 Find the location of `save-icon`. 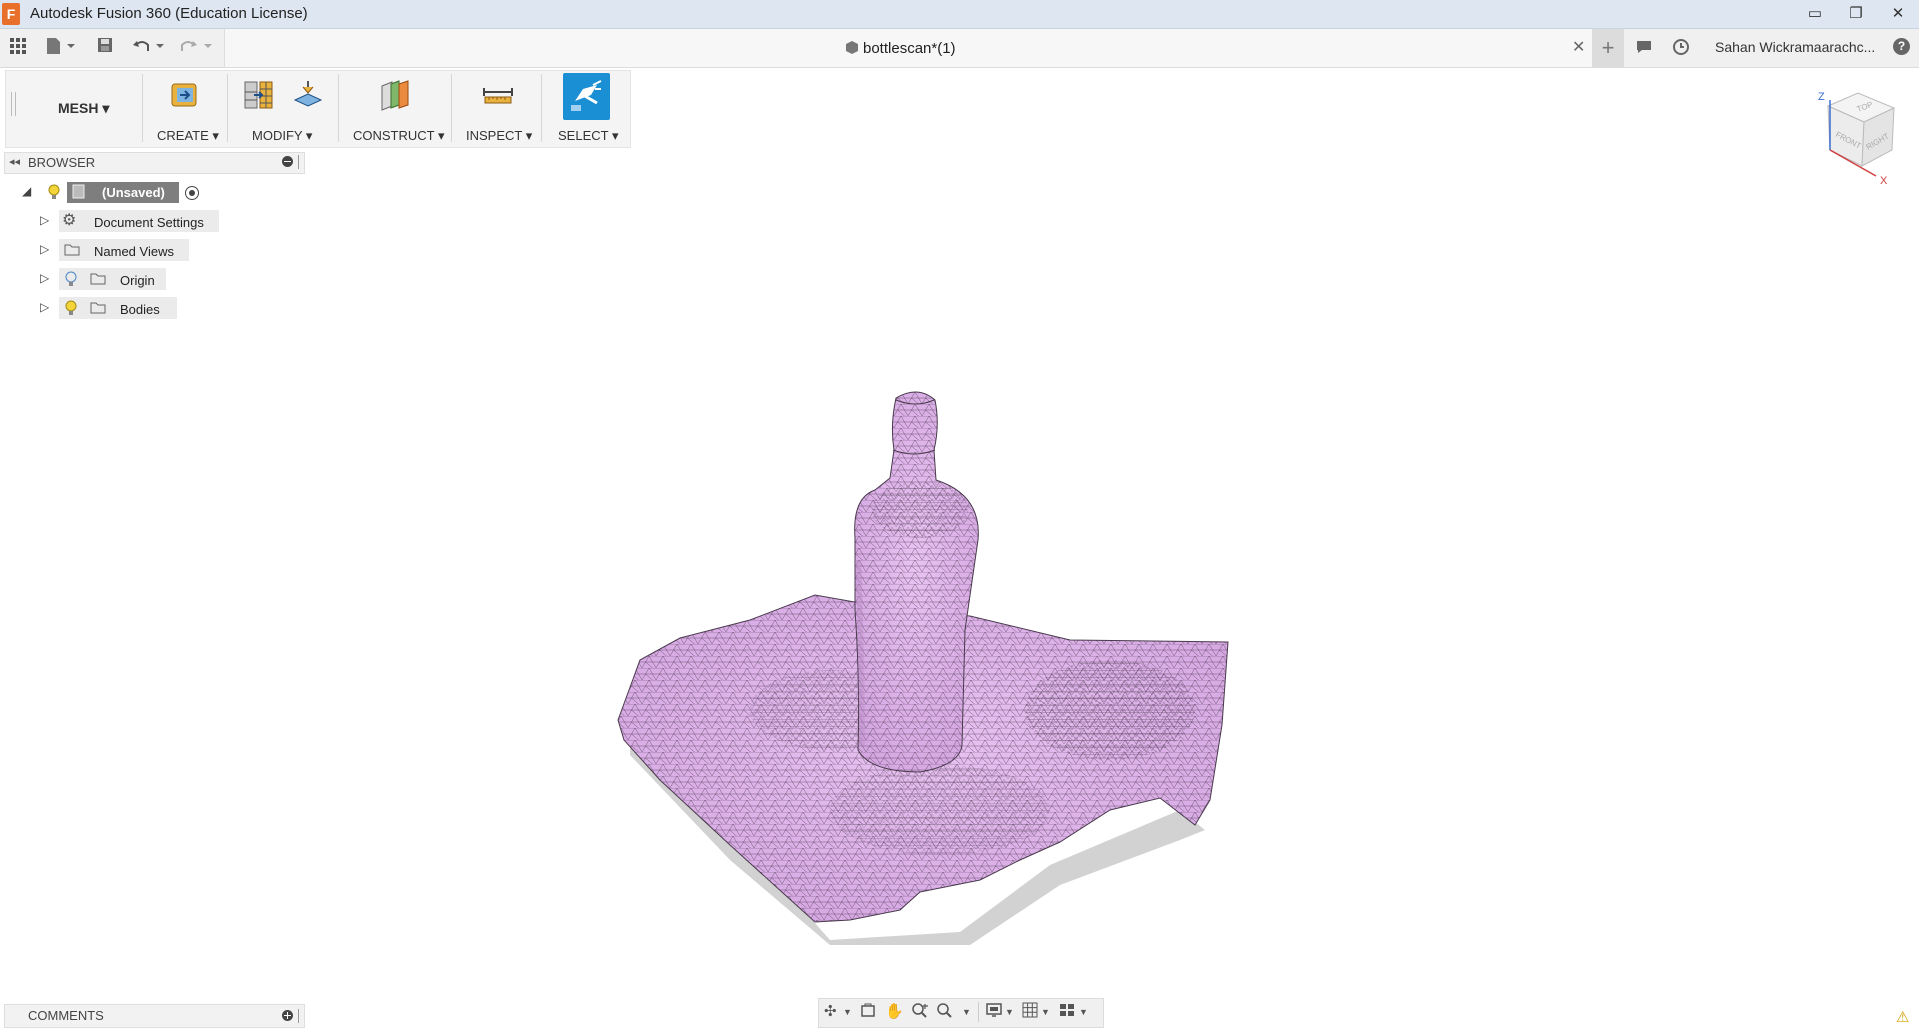

save-icon is located at coordinates (105, 47).